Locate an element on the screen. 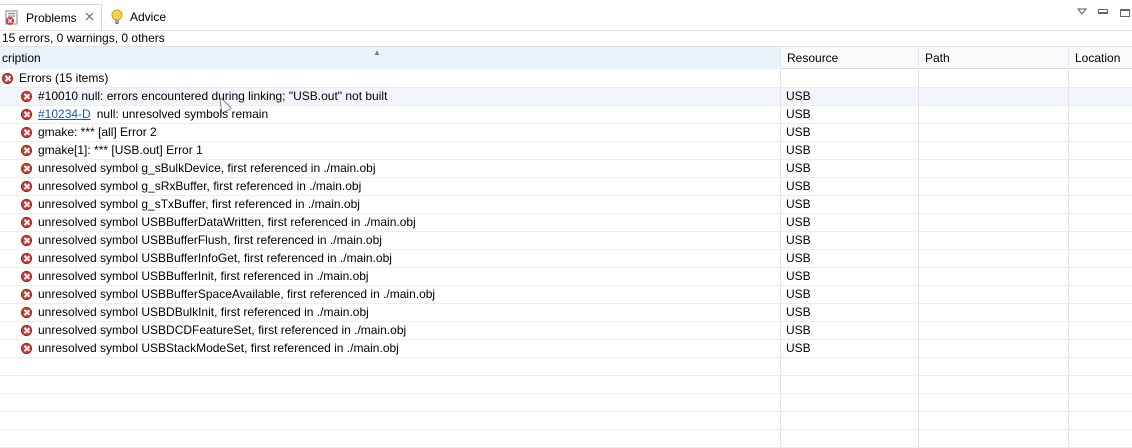  minimize-icon is located at coordinates (1103, 11).